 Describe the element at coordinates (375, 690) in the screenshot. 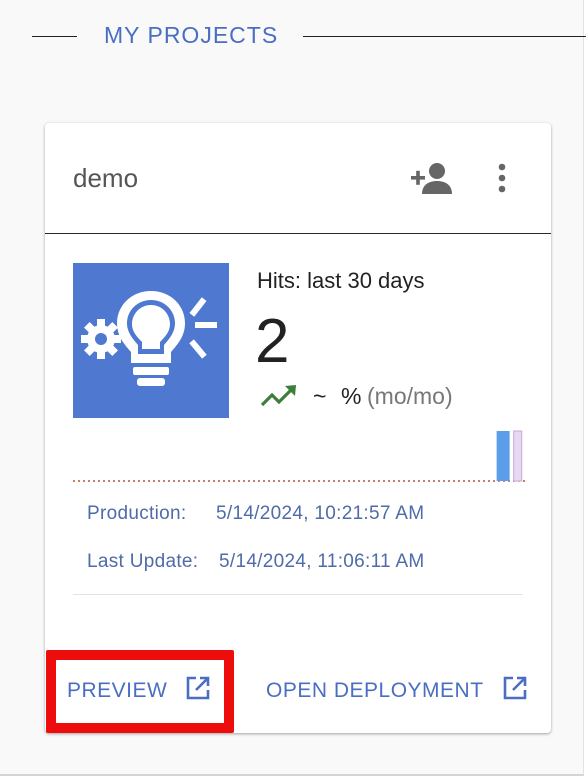

I see `open-deployment-label: OPEN DEPLOYMENT` at that location.